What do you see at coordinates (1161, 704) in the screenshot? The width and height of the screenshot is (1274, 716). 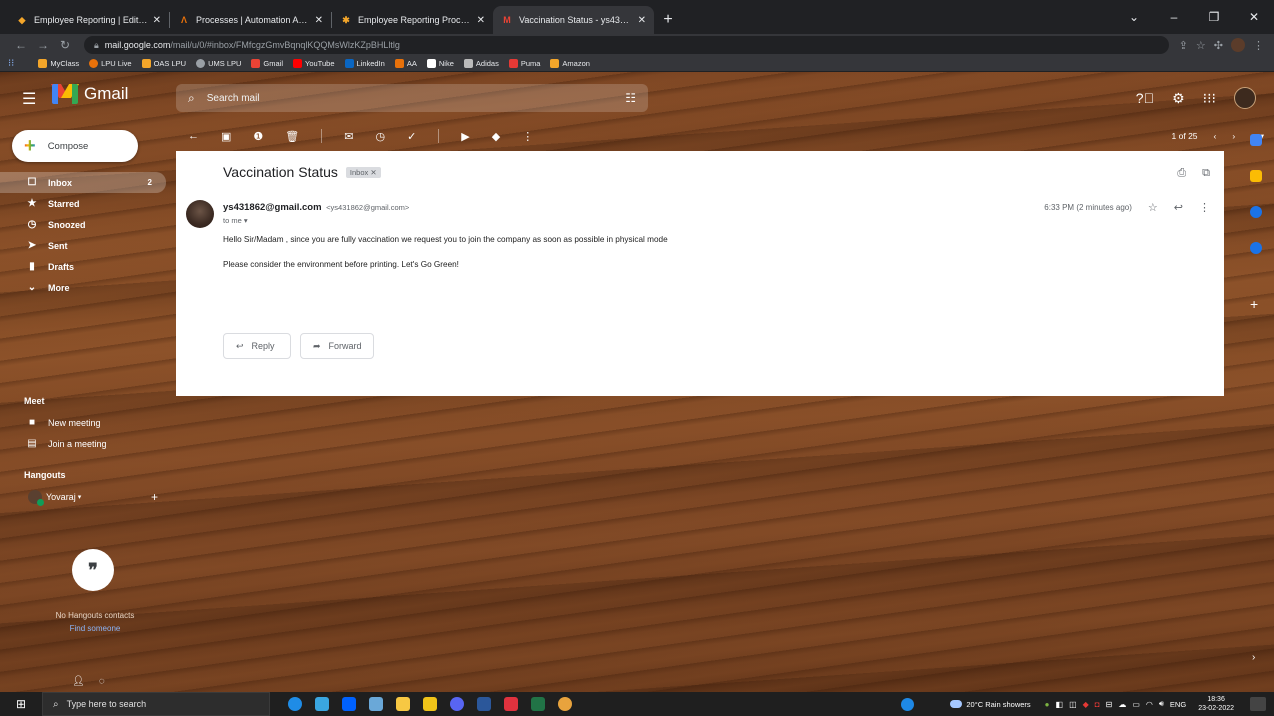 I see `volume-icon: 🔊︎` at bounding box center [1161, 704].